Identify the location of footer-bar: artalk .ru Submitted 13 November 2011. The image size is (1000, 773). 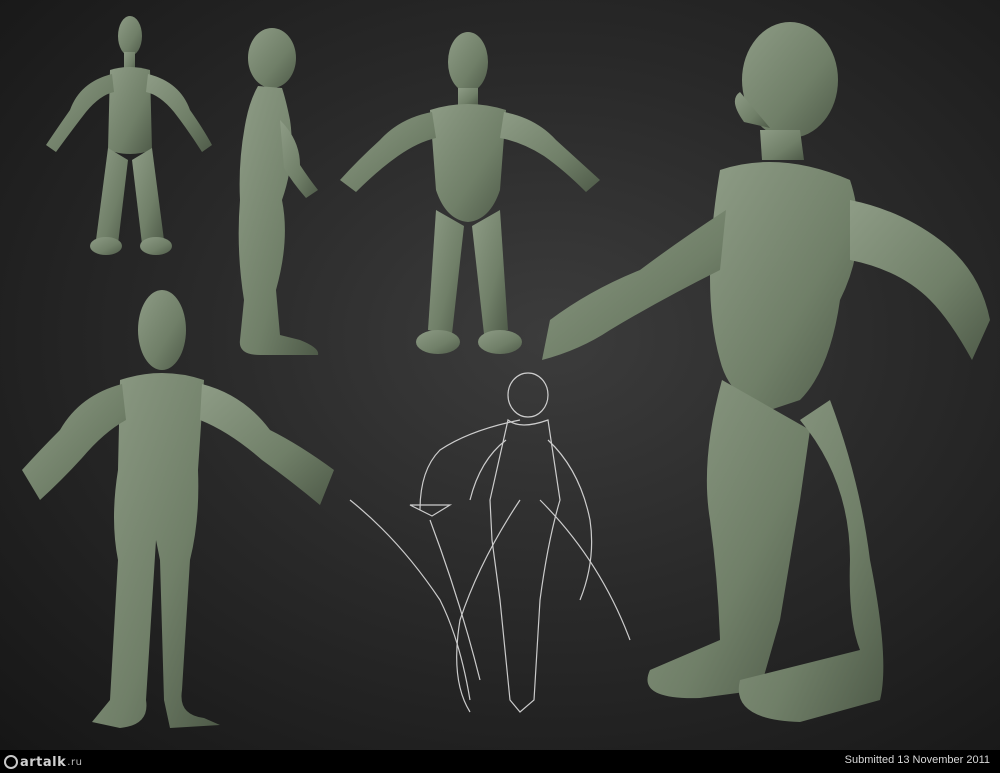
(500, 761).